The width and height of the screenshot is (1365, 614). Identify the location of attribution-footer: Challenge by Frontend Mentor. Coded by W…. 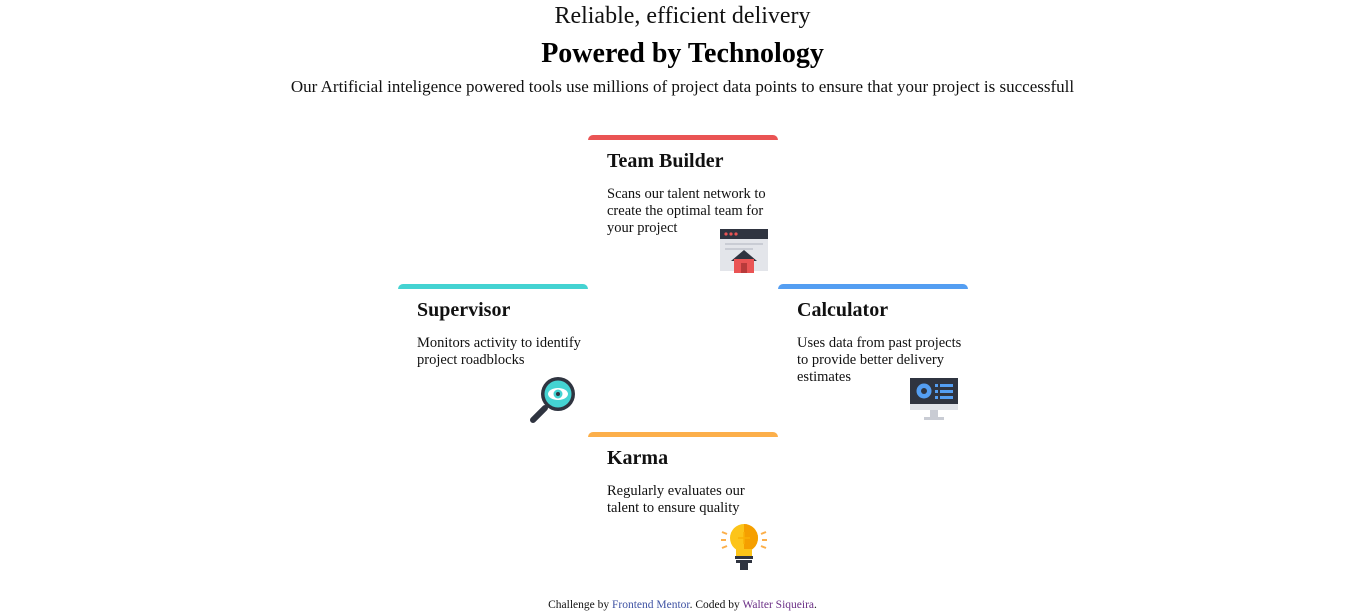
(682, 605).